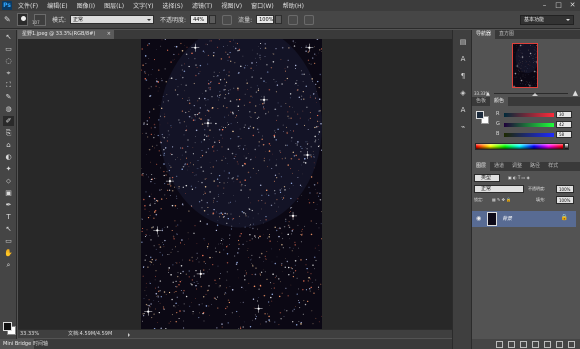 The width and height of the screenshot is (580, 349). Describe the element at coordinates (8, 61) in the screenshot. I see `lasso-tool-icon: ◌` at that location.